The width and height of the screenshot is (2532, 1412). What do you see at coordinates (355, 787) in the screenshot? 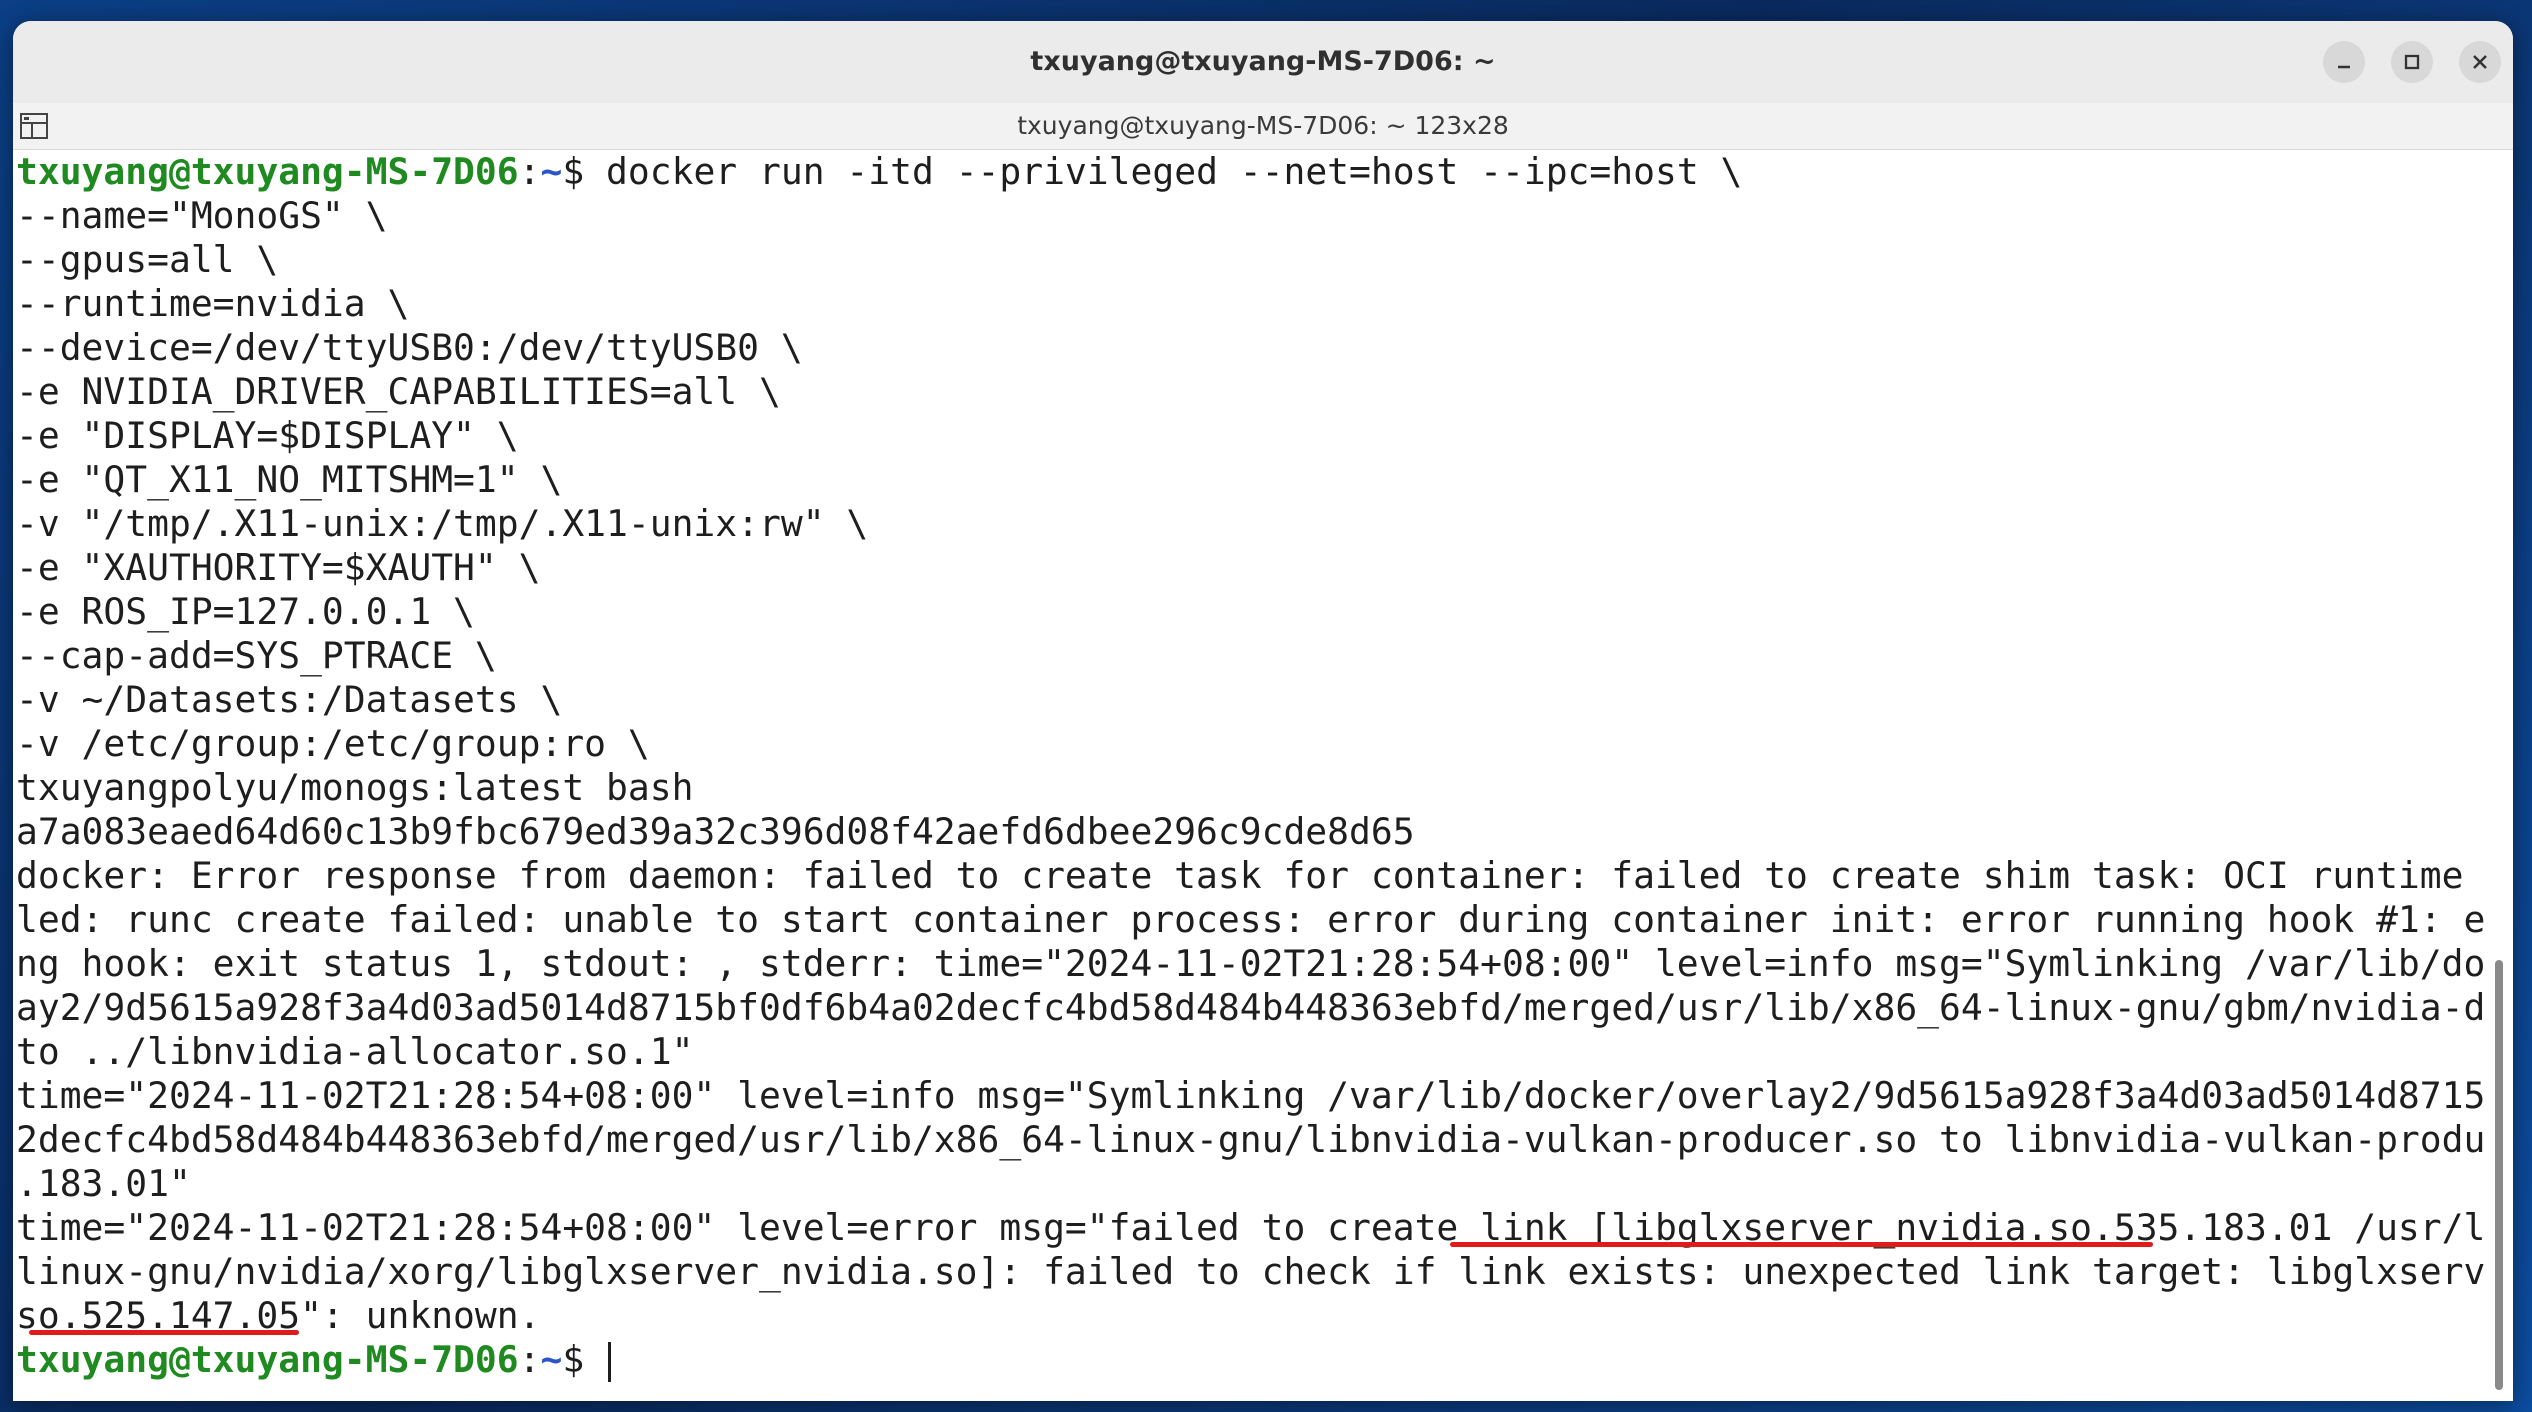
I see `terminal-line: txuyangpolyu/monogs:latest bash` at bounding box center [355, 787].